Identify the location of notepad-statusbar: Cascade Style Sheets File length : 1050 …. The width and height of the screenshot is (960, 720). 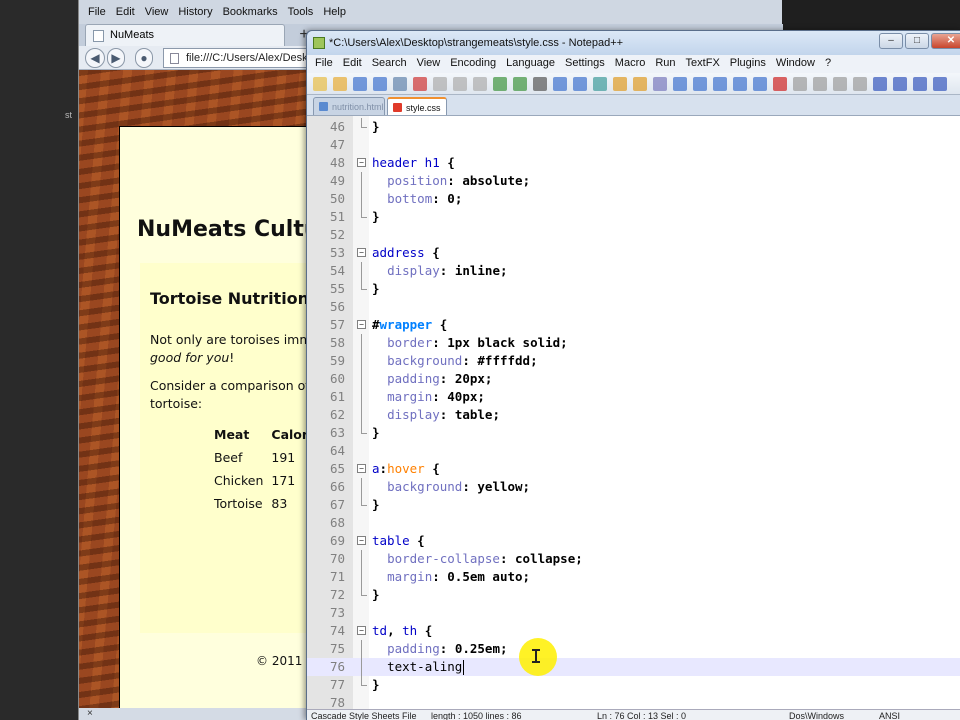
(633, 714).